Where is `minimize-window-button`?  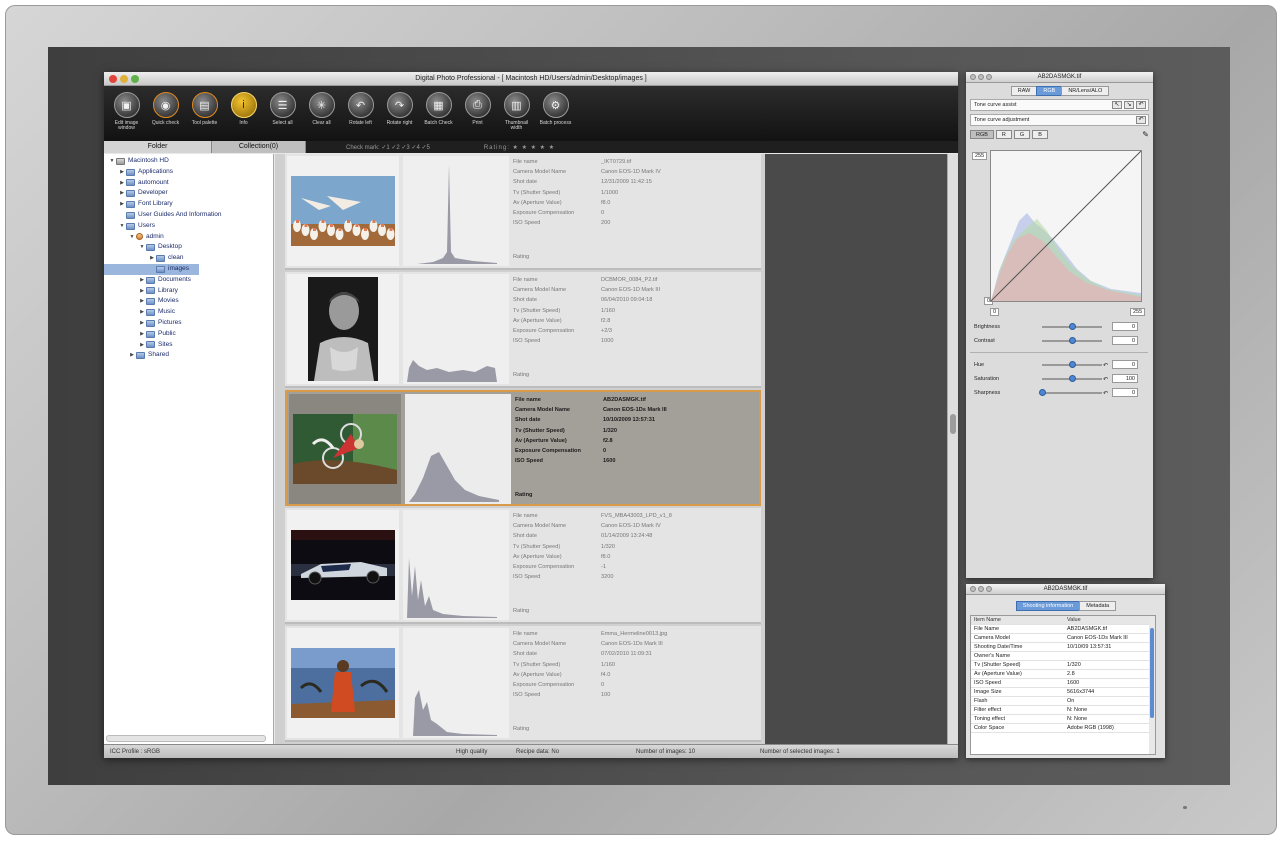 minimize-window-button is located at coordinates (124, 79).